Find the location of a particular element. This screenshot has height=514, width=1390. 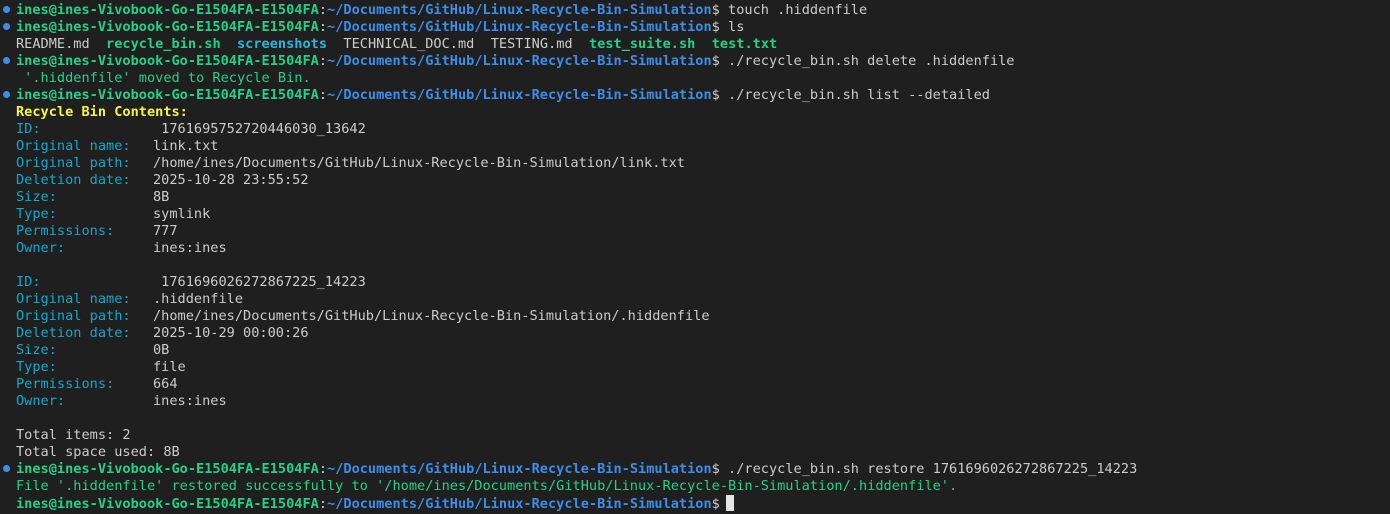

file-recycle-bin: recycle_bin.sh is located at coordinates (163, 44).